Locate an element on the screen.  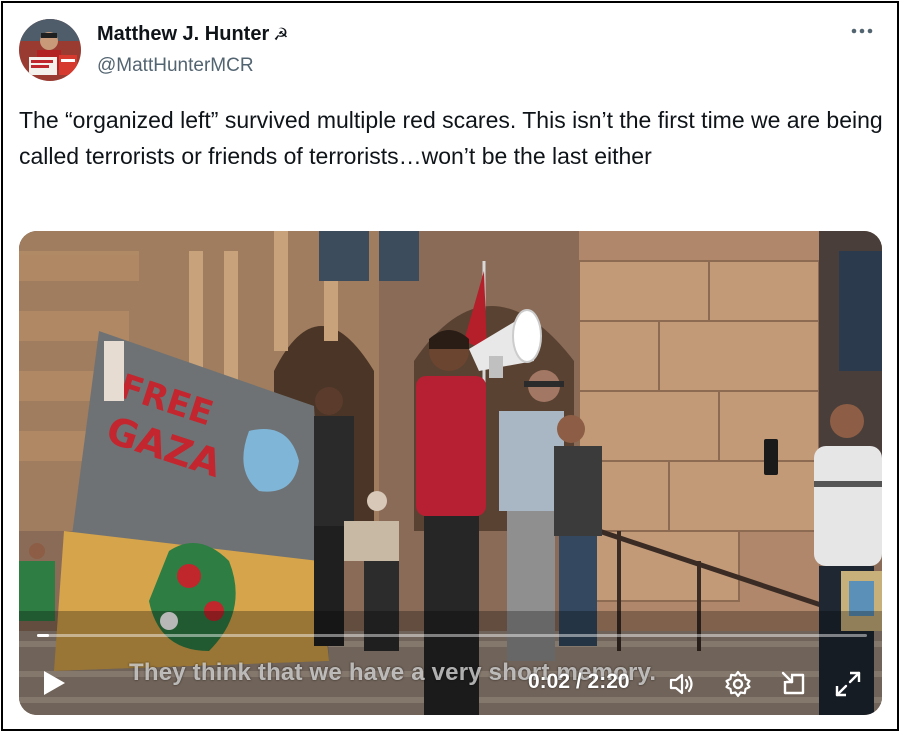
volume-button is located at coordinates (682, 684).